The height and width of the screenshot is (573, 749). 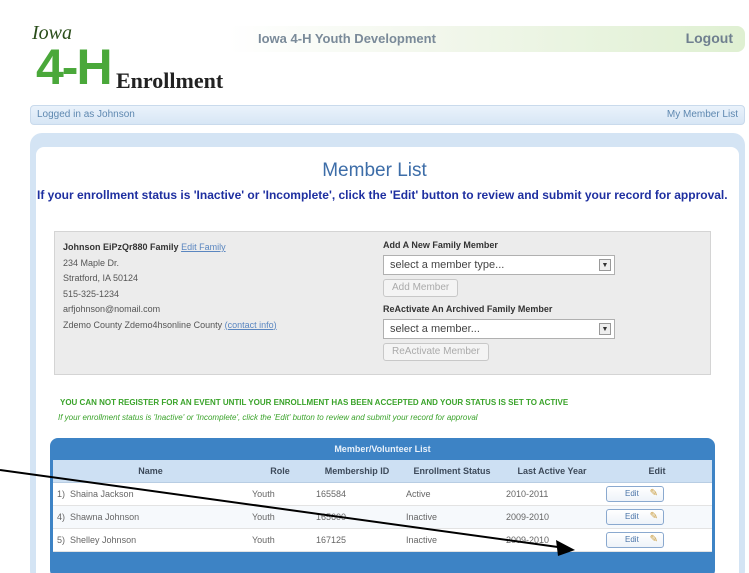 What do you see at coordinates (102, 493) in the screenshot?
I see `member-name: Shaina Jackson` at bounding box center [102, 493].